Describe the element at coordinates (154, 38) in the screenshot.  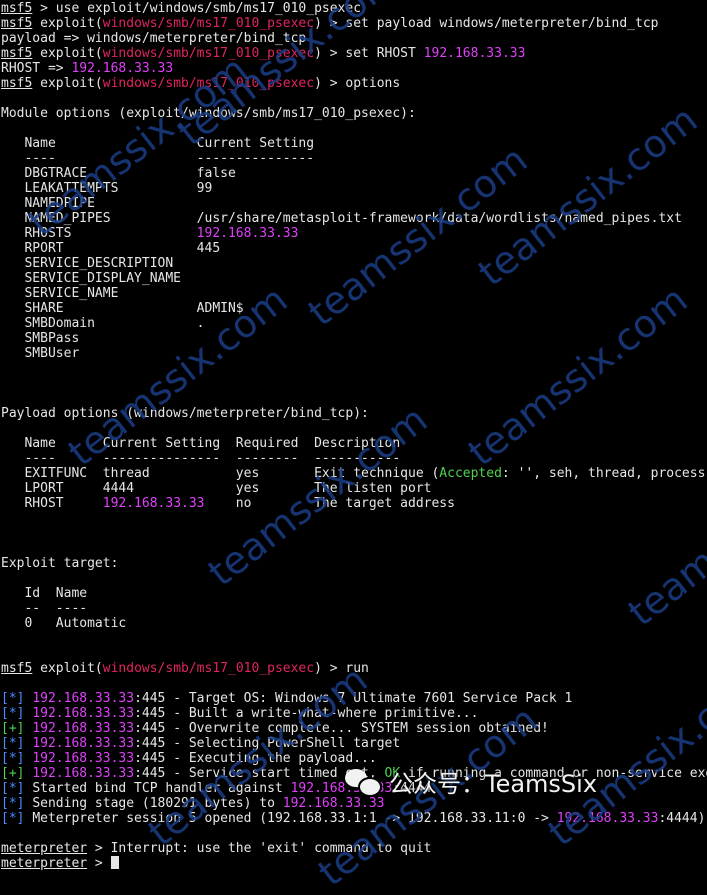
I see `command-text: payload => windows/meterpreter/bind_tcp` at that location.